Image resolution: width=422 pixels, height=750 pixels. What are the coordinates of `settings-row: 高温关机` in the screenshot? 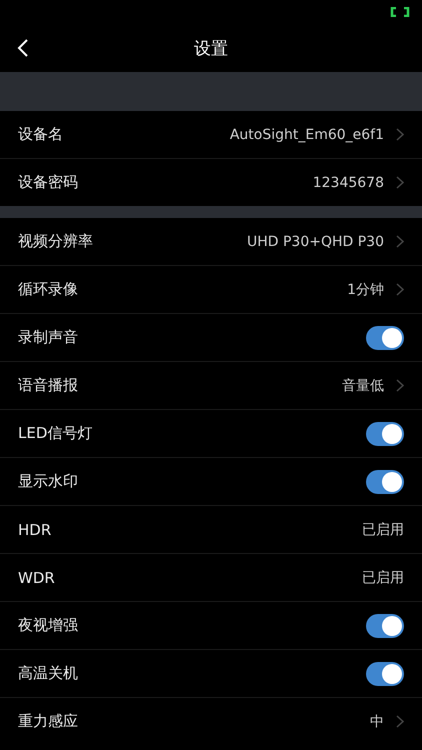 It's located at (211, 674).